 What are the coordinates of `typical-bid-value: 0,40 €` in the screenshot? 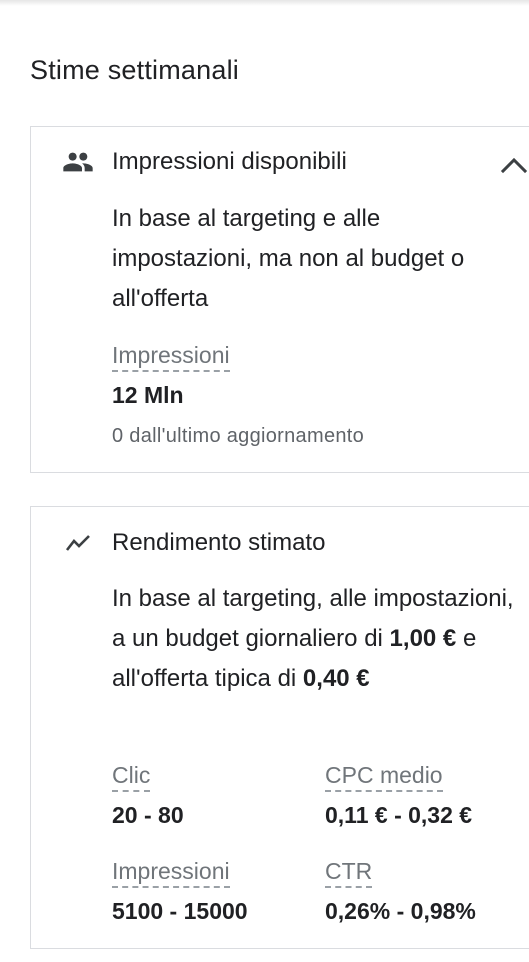 It's located at (336, 678).